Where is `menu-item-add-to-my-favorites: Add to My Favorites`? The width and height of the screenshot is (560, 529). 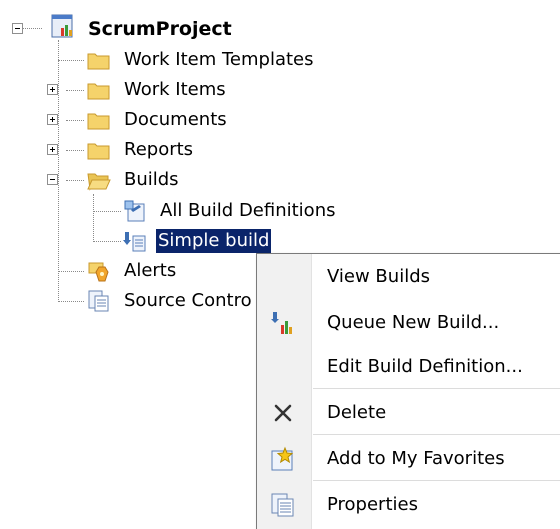 menu-item-add-to-my-favorites: Add to My Favorites is located at coordinates (408, 459).